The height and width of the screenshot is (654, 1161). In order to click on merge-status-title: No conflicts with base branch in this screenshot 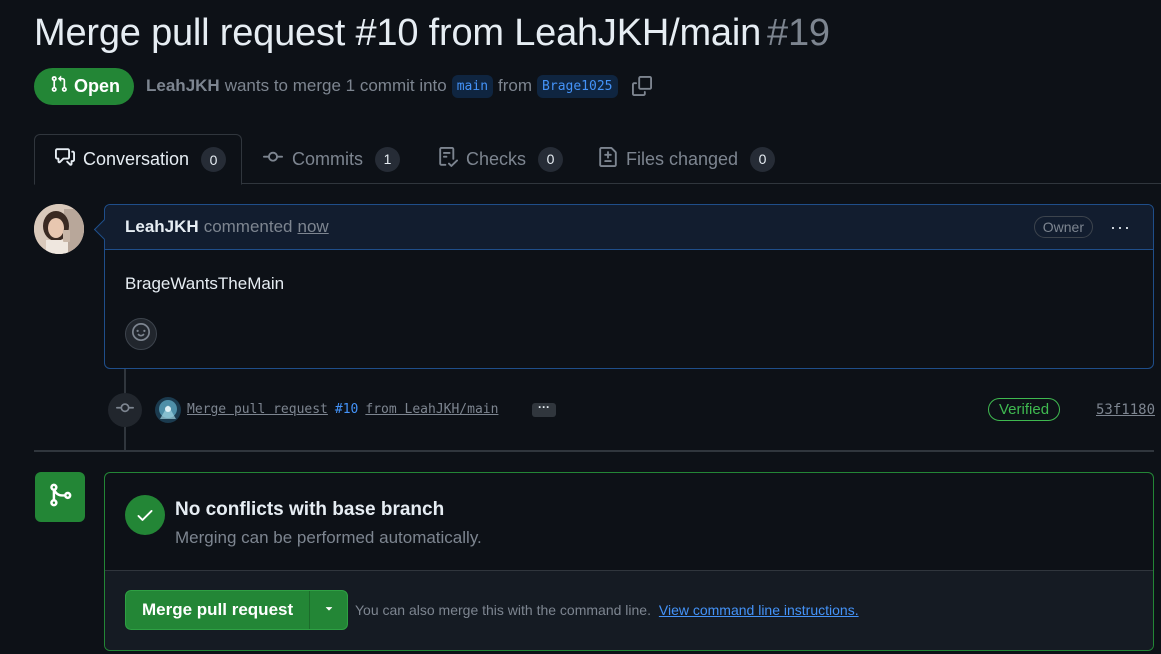, I will do `click(310, 509)`.